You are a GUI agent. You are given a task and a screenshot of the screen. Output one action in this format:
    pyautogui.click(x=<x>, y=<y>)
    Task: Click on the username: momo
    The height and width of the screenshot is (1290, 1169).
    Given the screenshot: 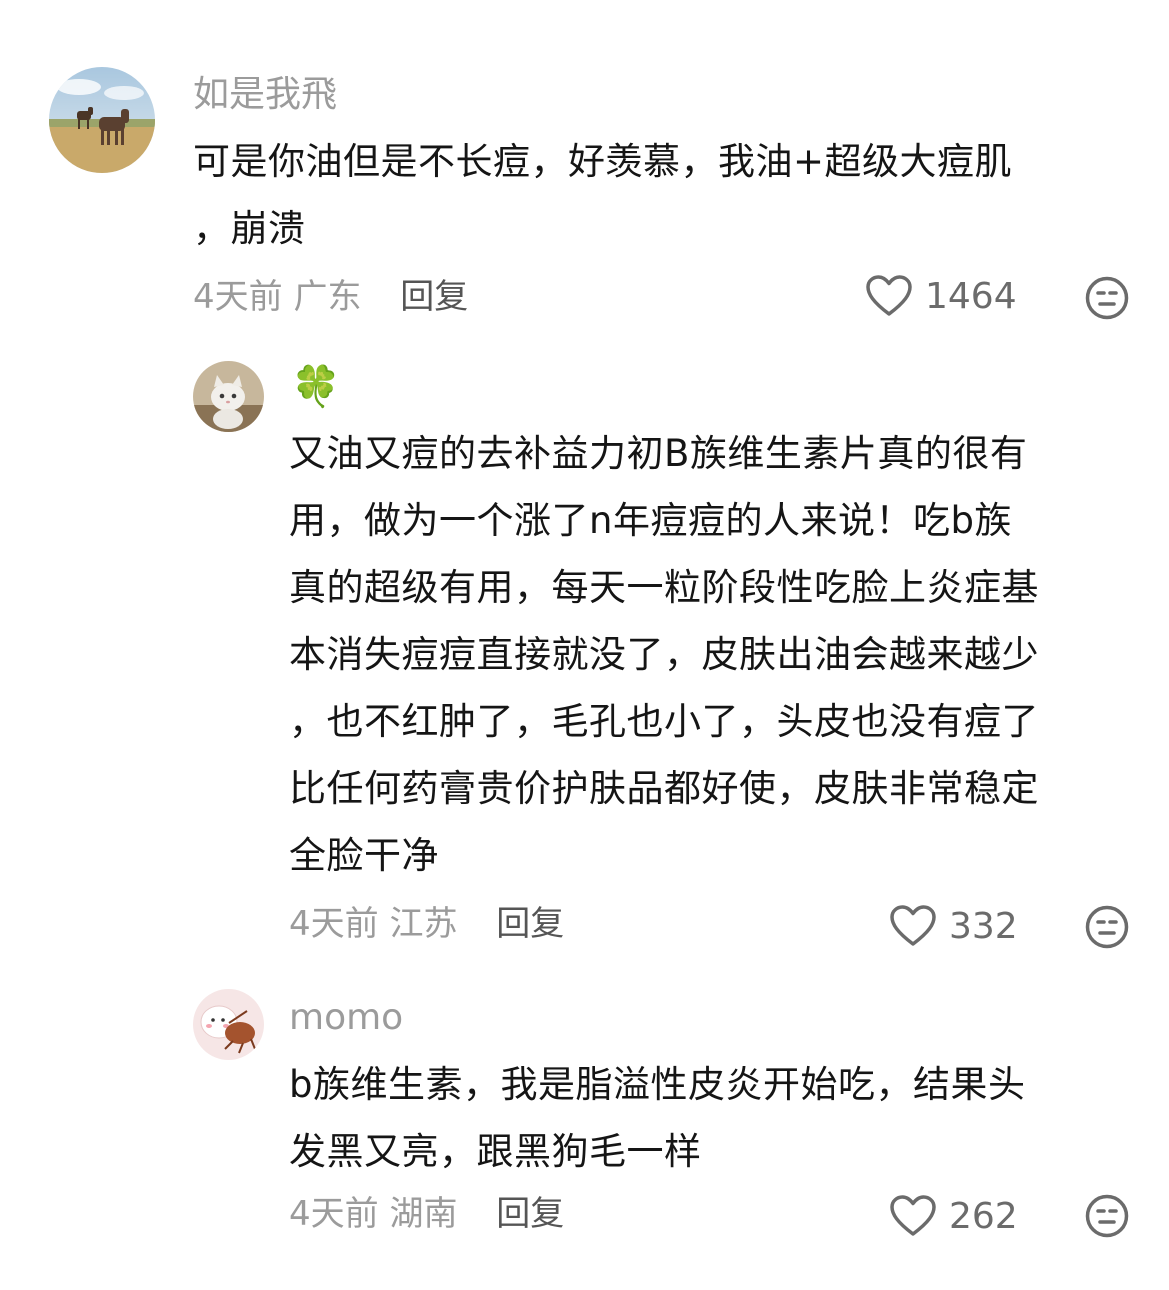 What is the action you would take?
    pyautogui.click(x=346, y=1018)
    